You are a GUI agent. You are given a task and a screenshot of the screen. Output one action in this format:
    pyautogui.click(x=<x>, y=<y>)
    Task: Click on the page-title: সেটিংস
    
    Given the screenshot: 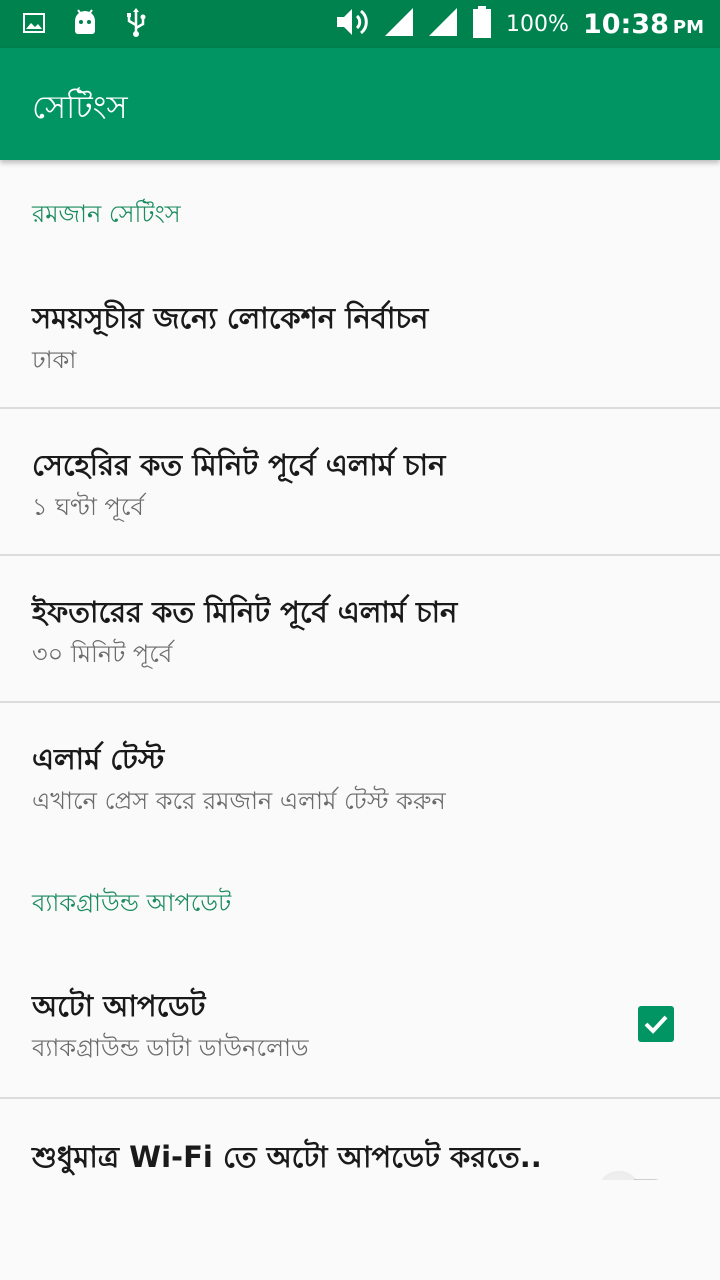 What is the action you would take?
    pyautogui.click(x=80, y=107)
    